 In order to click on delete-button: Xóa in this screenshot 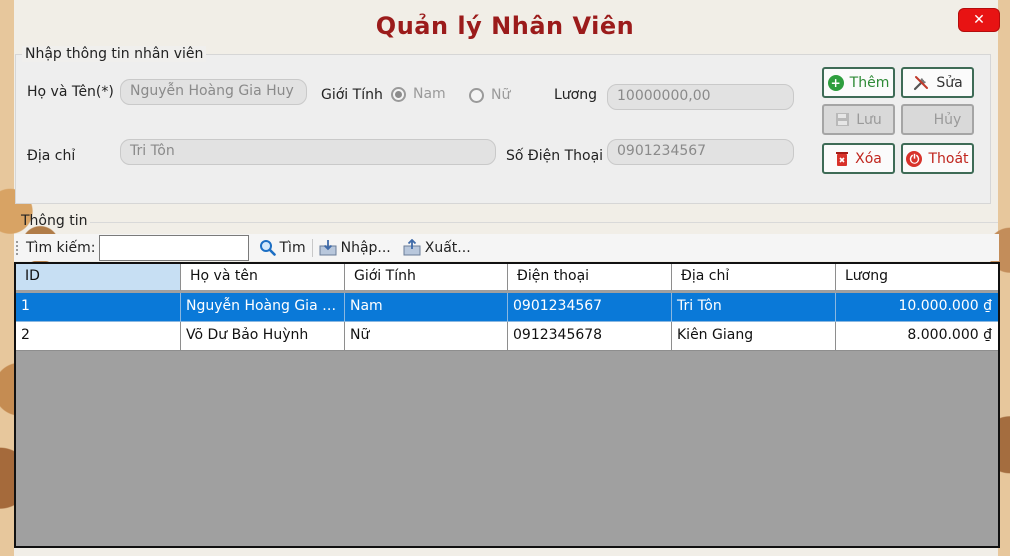, I will do `click(858, 158)`.